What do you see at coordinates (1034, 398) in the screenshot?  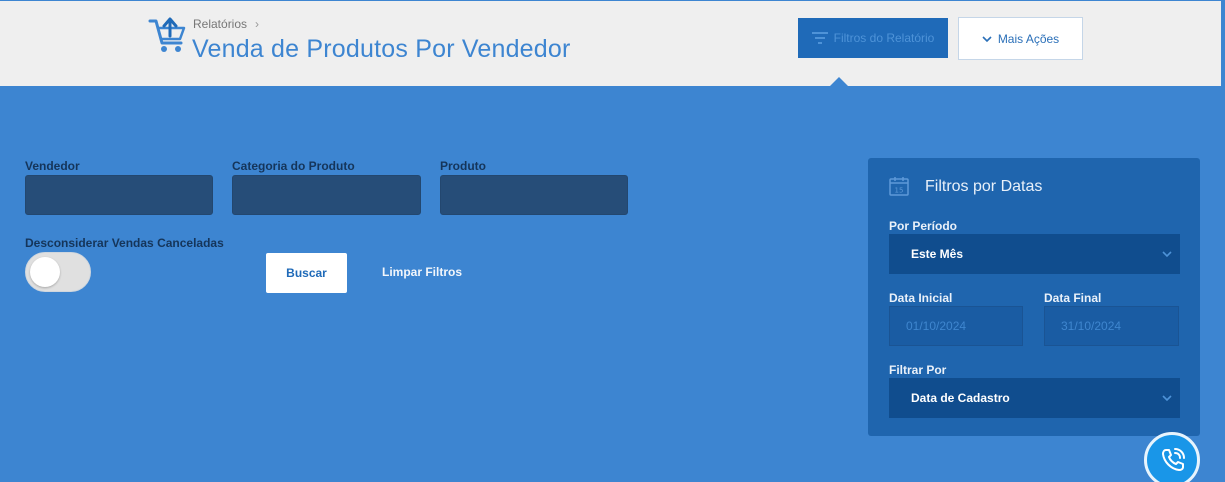 I see `filter-by-select: Data de Cadastro` at bounding box center [1034, 398].